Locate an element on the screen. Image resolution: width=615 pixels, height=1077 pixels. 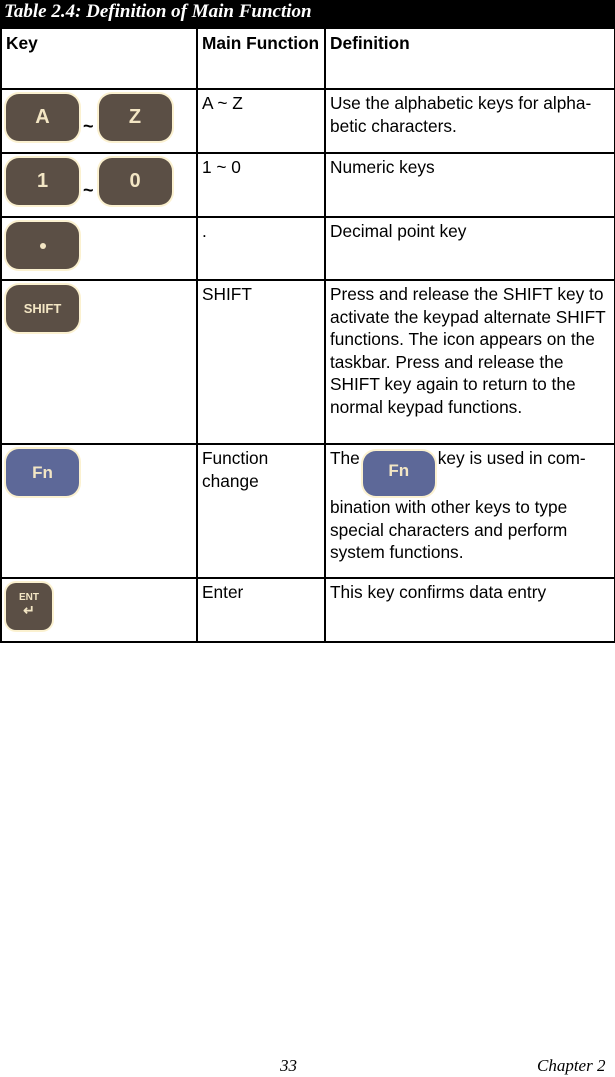
key-cell: A ~ Z is located at coordinates (99, 121).